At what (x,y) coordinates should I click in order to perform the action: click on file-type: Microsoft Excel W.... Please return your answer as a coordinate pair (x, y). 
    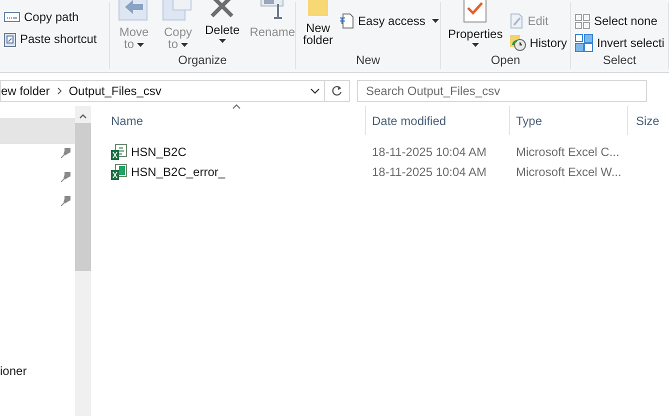
    Looking at the image, I should click on (569, 172).